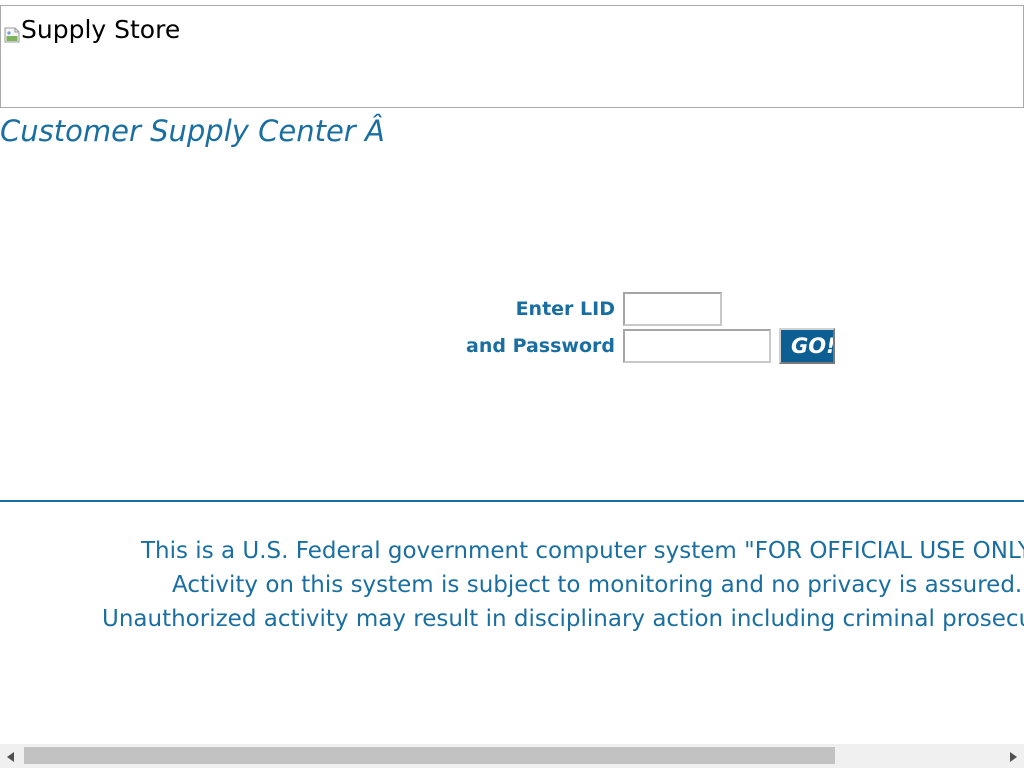 The image size is (1024, 768). I want to click on scroll-left-button, so click(11, 756).